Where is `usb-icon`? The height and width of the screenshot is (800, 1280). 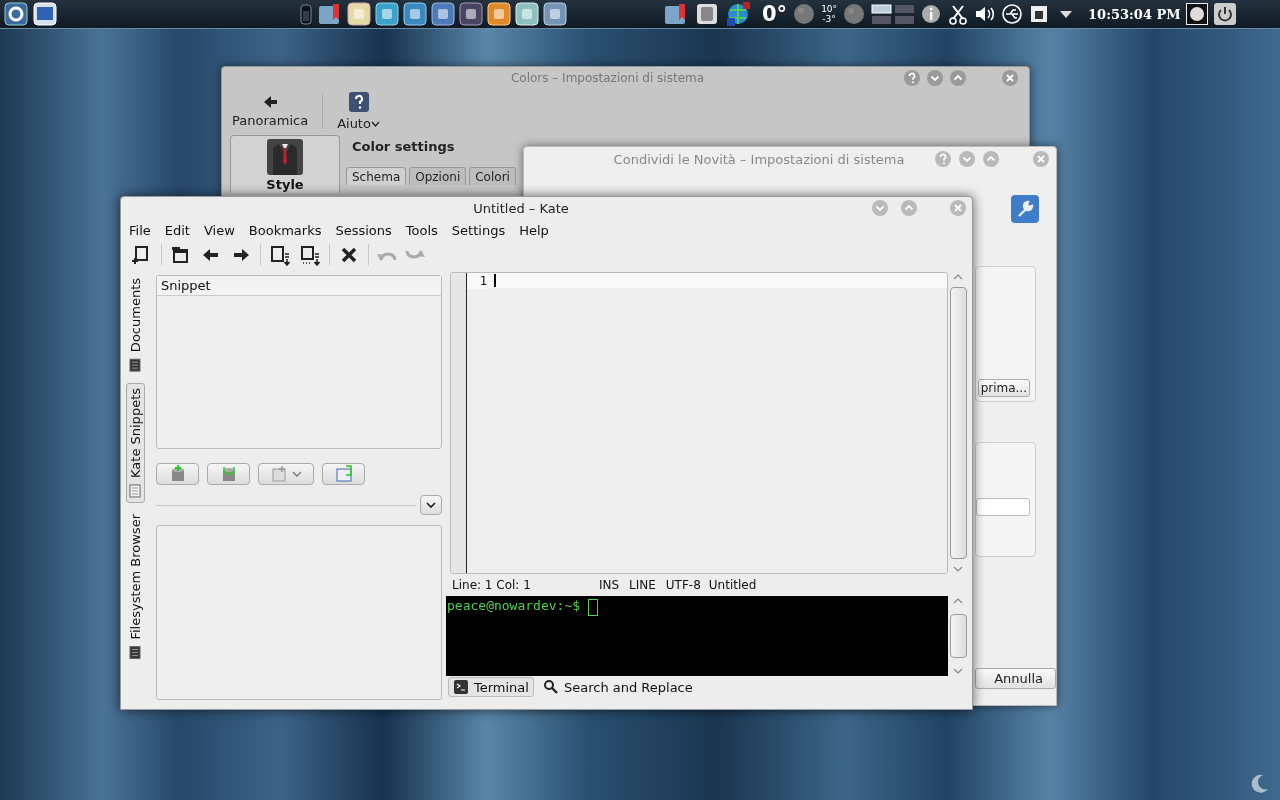
usb-icon is located at coordinates (1012, 14).